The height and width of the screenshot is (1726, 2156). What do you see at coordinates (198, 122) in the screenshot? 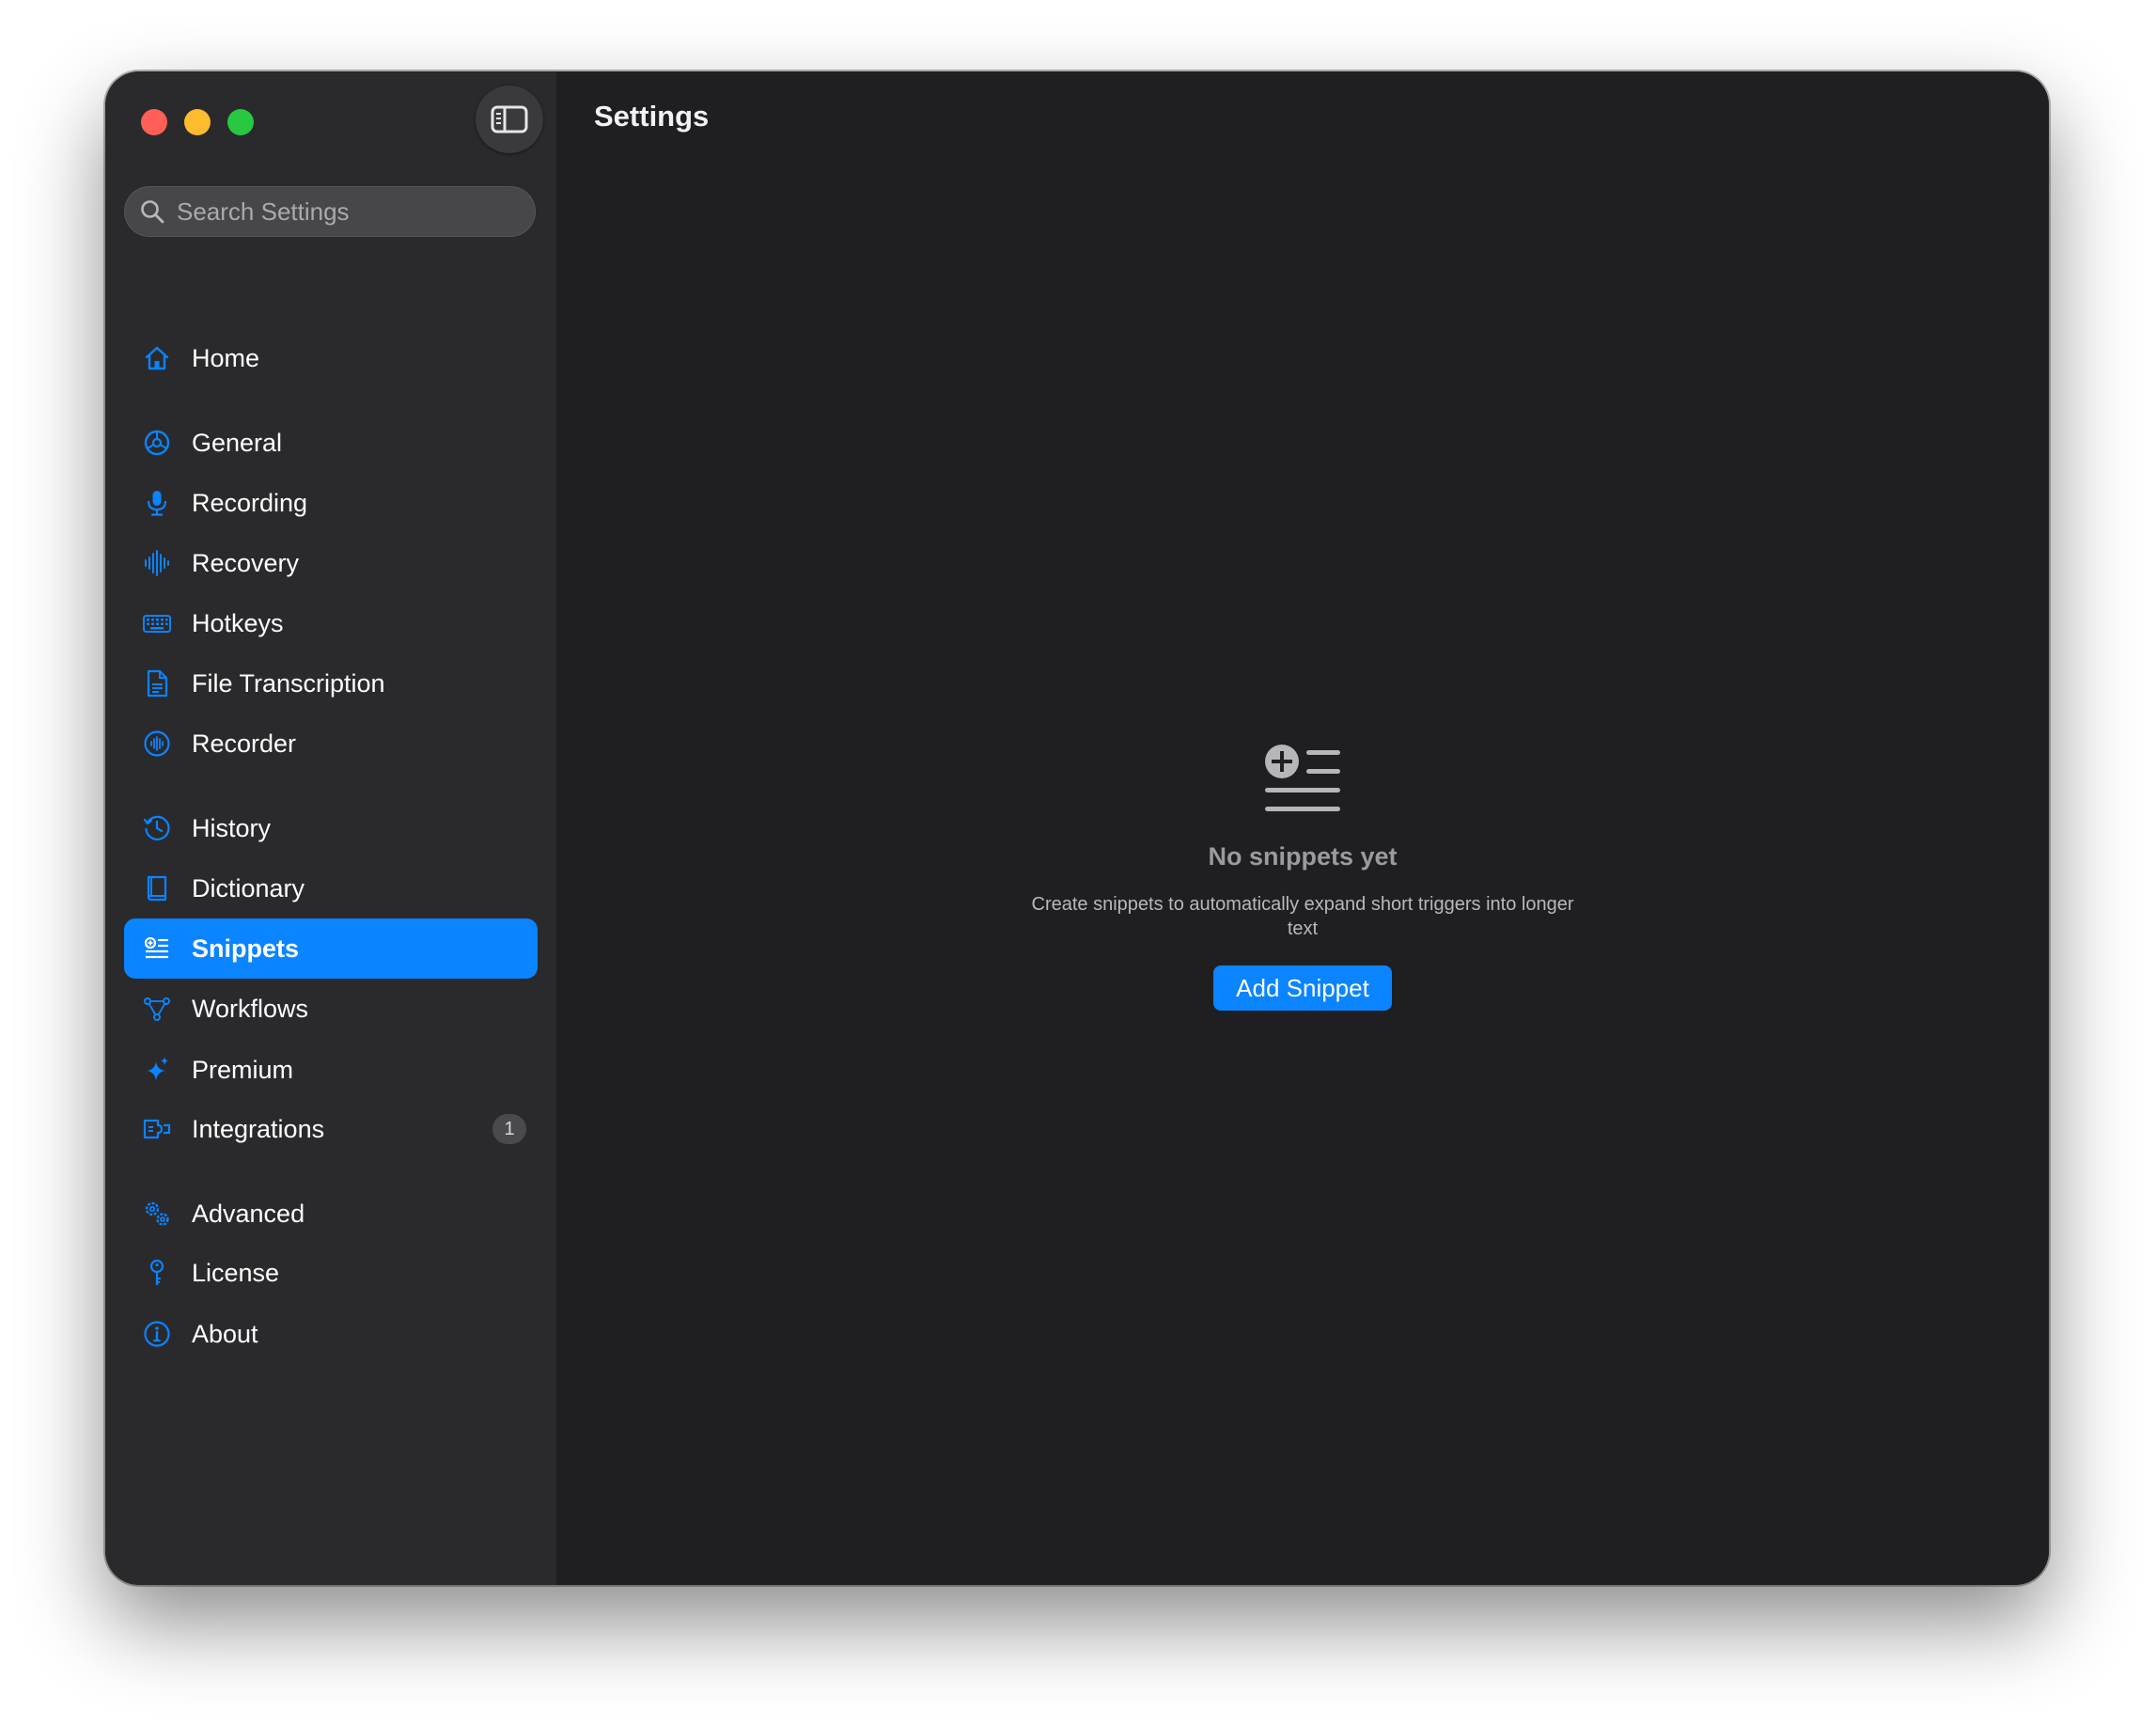
I see `minimize-window-button` at bounding box center [198, 122].